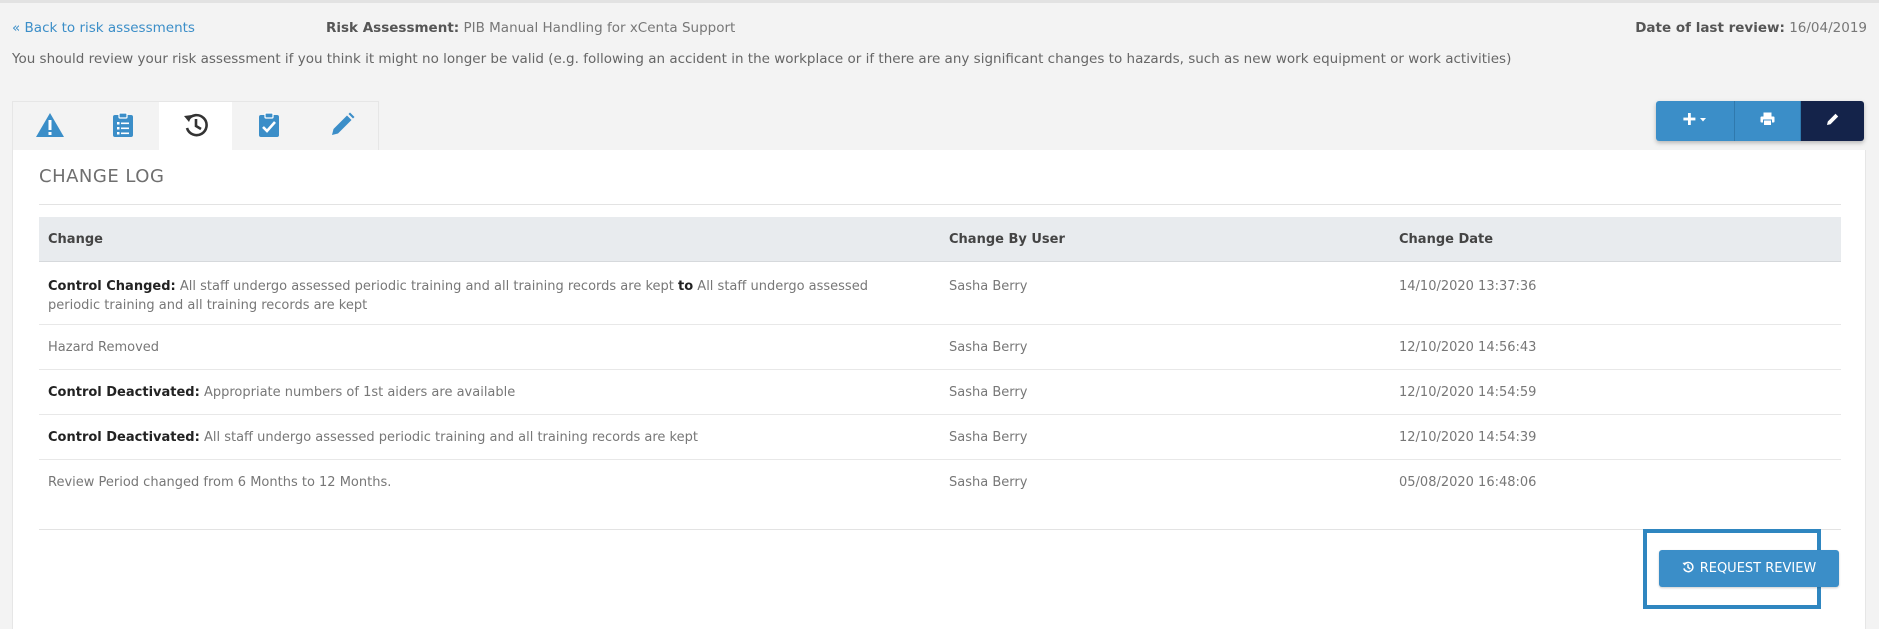 Image resolution: width=1879 pixels, height=629 pixels. What do you see at coordinates (103, 28) in the screenshot?
I see `back-to-risk-assessments-link: « Back to risk assessments` at bounding box center [103, 28].